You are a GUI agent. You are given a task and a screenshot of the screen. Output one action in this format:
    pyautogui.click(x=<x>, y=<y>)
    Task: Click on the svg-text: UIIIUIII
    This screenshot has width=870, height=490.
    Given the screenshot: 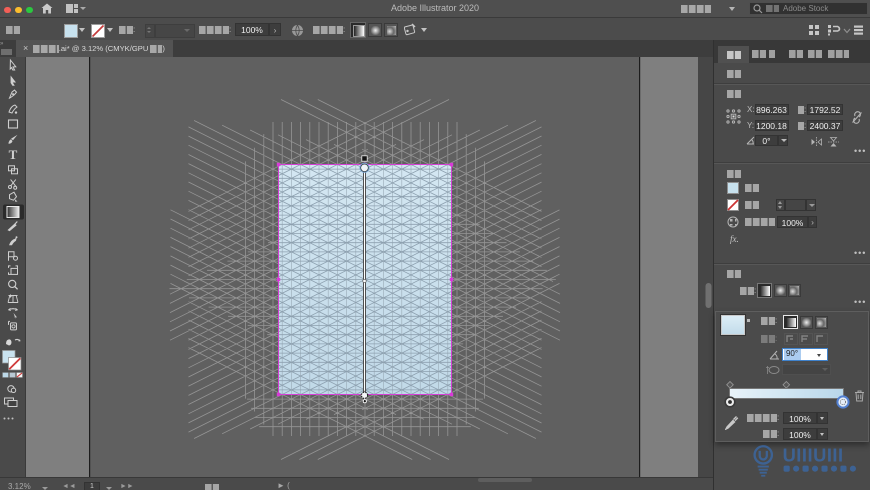 What is the action you would take?
    pyautogui.click(x=813, y=455)
    